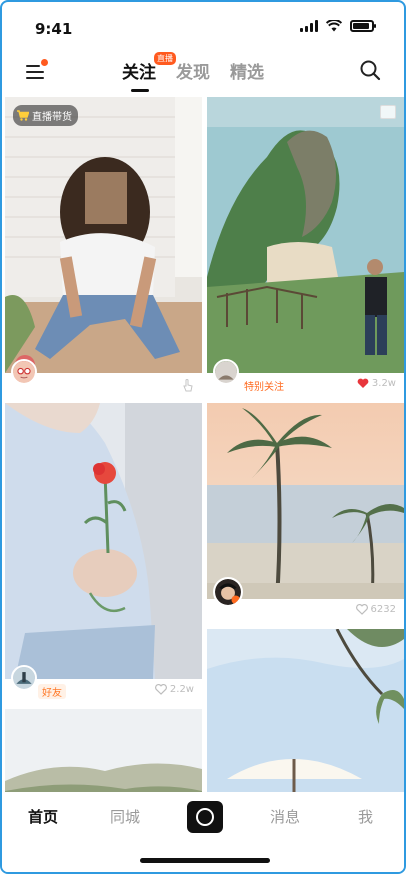 The height and width of the screenshot is (874, 406). What do you see at coordinates (383, 383) in the screenshot?
I see `like-count: 3.2w` at bounding box center [383, 383].